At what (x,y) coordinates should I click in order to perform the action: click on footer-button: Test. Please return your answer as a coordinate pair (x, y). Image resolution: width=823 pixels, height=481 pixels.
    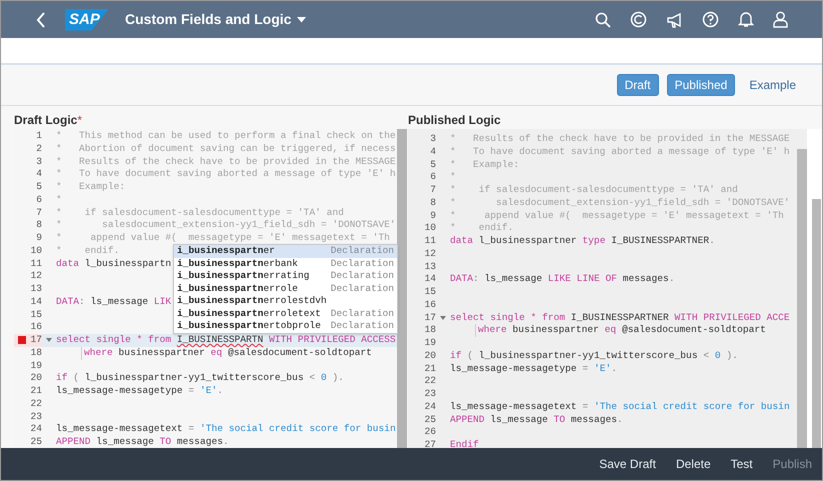
    Looking at the image, I should click on (741, 464).